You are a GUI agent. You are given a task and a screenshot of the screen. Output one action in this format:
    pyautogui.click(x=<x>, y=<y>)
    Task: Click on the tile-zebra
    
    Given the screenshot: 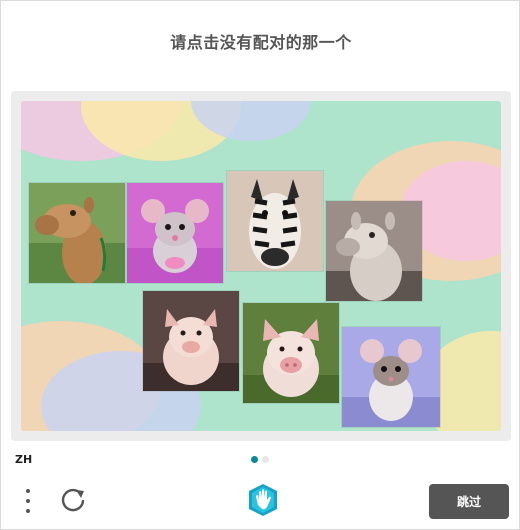 What is the action you would take?
    pyautogui.click(x=275, y=221)
    